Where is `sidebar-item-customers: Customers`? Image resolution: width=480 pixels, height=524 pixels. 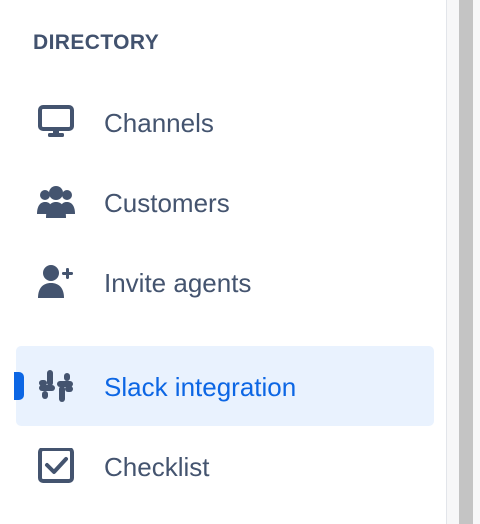
sidebar-item-customers: Customers is located at coordinates (225, 202).